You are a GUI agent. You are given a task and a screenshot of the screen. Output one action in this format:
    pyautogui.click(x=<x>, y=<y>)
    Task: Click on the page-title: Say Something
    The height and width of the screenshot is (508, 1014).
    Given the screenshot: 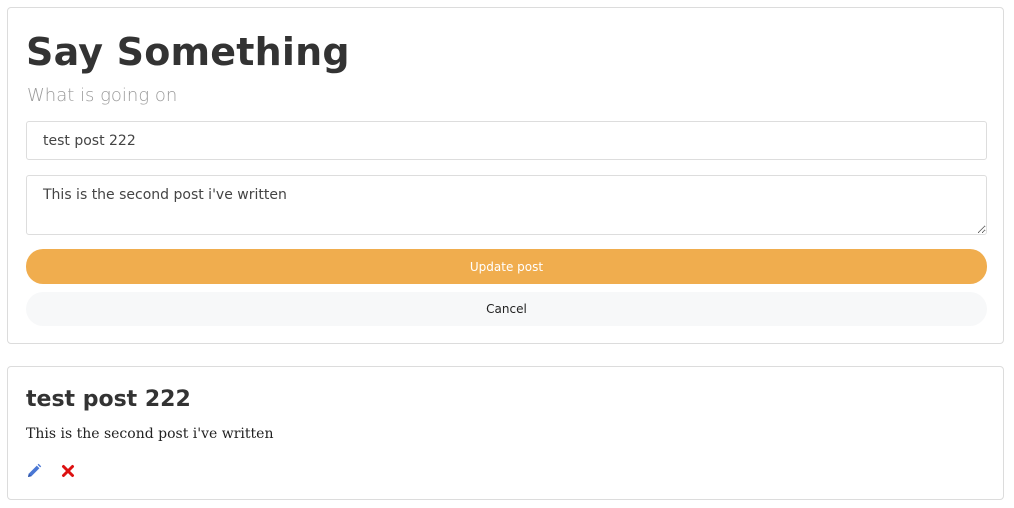 What is the action you would take?
    pyautogui.click(x=188, y=52)
    